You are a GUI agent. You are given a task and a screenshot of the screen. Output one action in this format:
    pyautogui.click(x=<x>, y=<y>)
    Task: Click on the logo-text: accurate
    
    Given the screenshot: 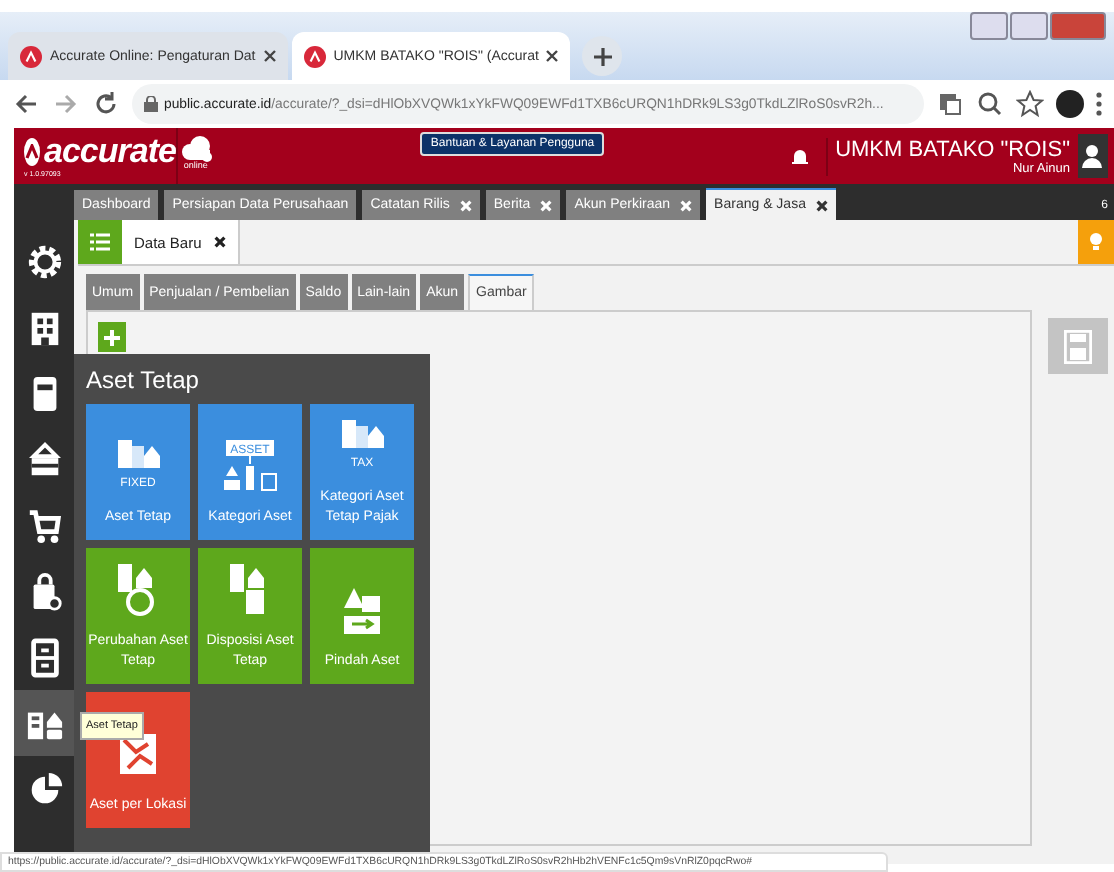 What is the action you would take?
    pyautogui.click(x=110, y=152)
    